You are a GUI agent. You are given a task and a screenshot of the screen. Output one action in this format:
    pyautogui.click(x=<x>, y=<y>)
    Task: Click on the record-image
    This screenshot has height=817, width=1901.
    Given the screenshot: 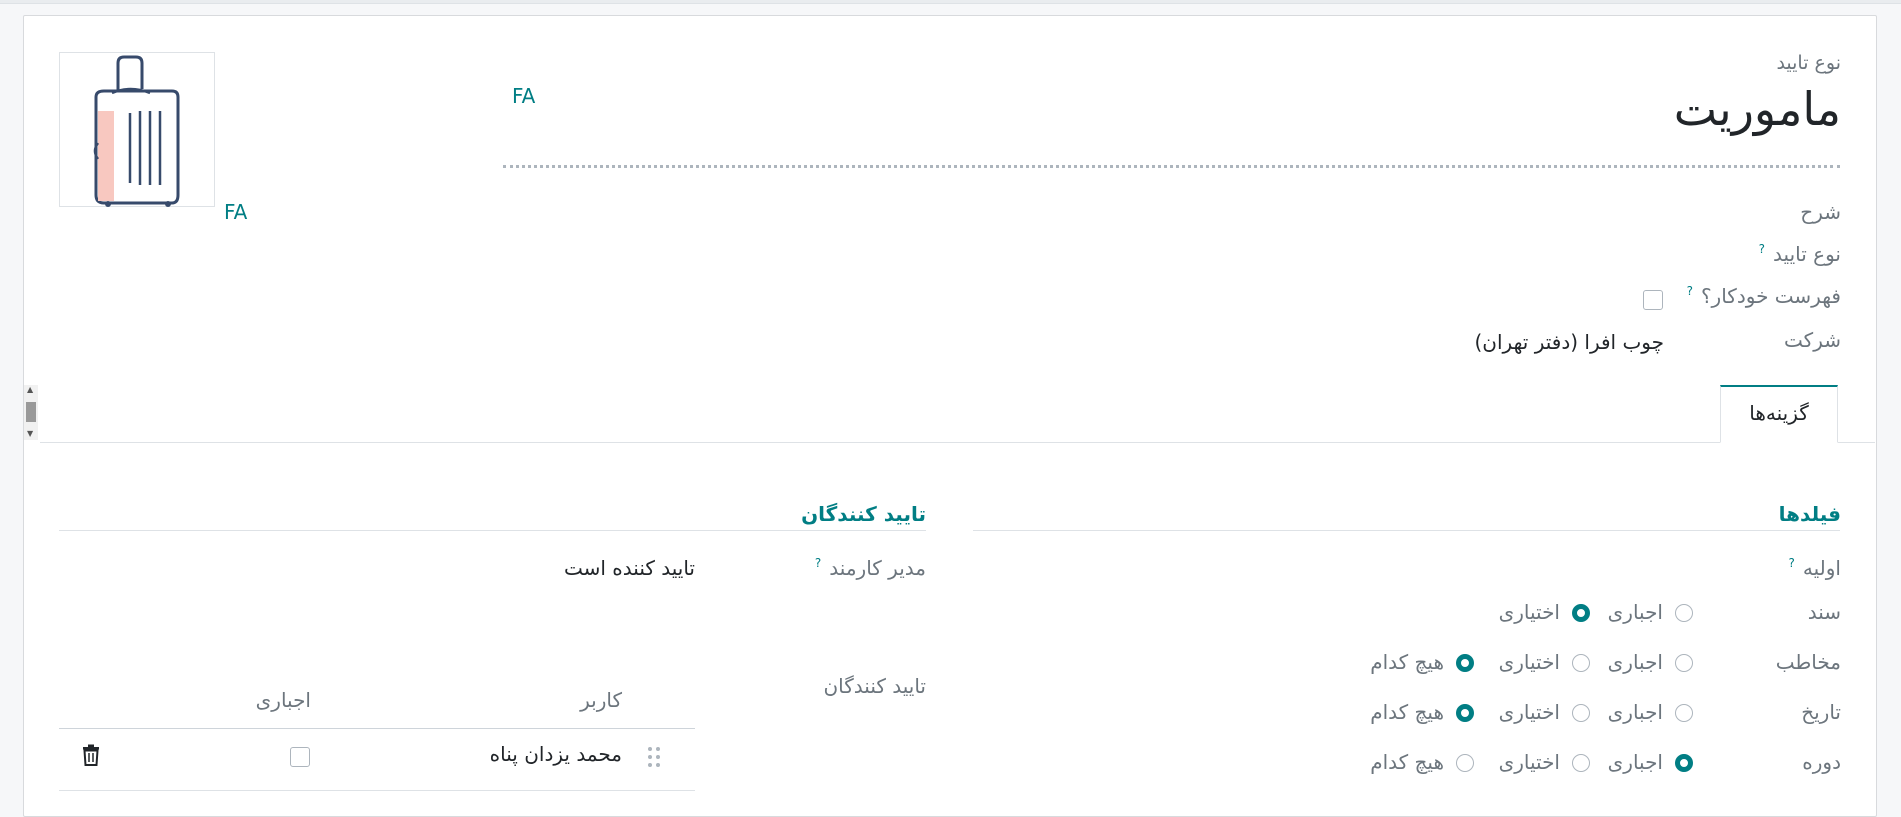 What is the action you would take?
    pyautogui.click(x=137, y=129)
    